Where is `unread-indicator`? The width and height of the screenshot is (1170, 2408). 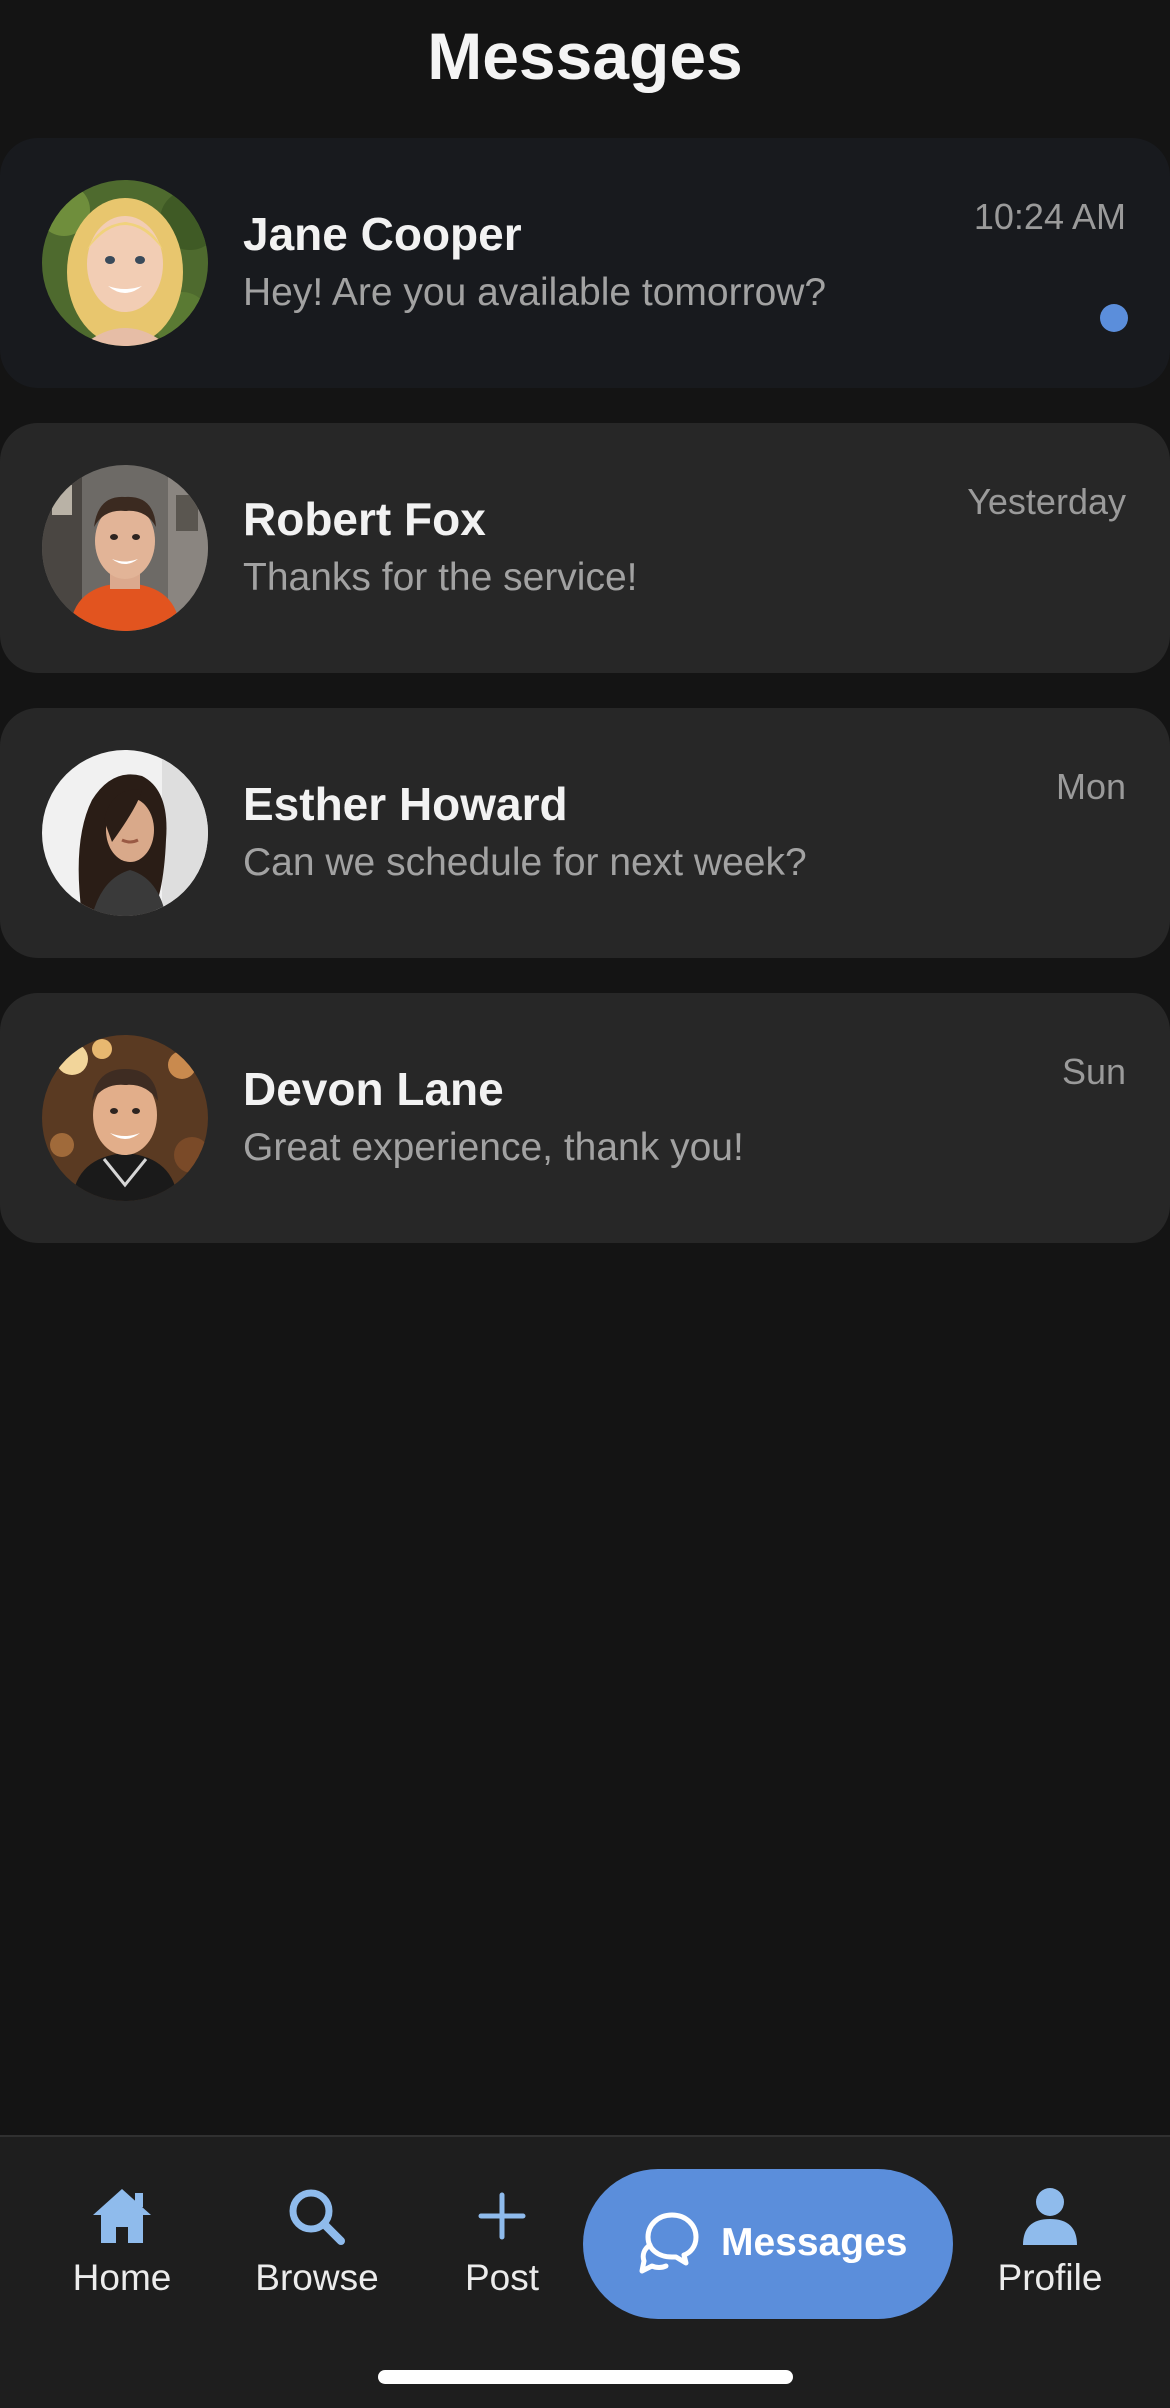 unread-indicator is located at coordinates (1114, 318).